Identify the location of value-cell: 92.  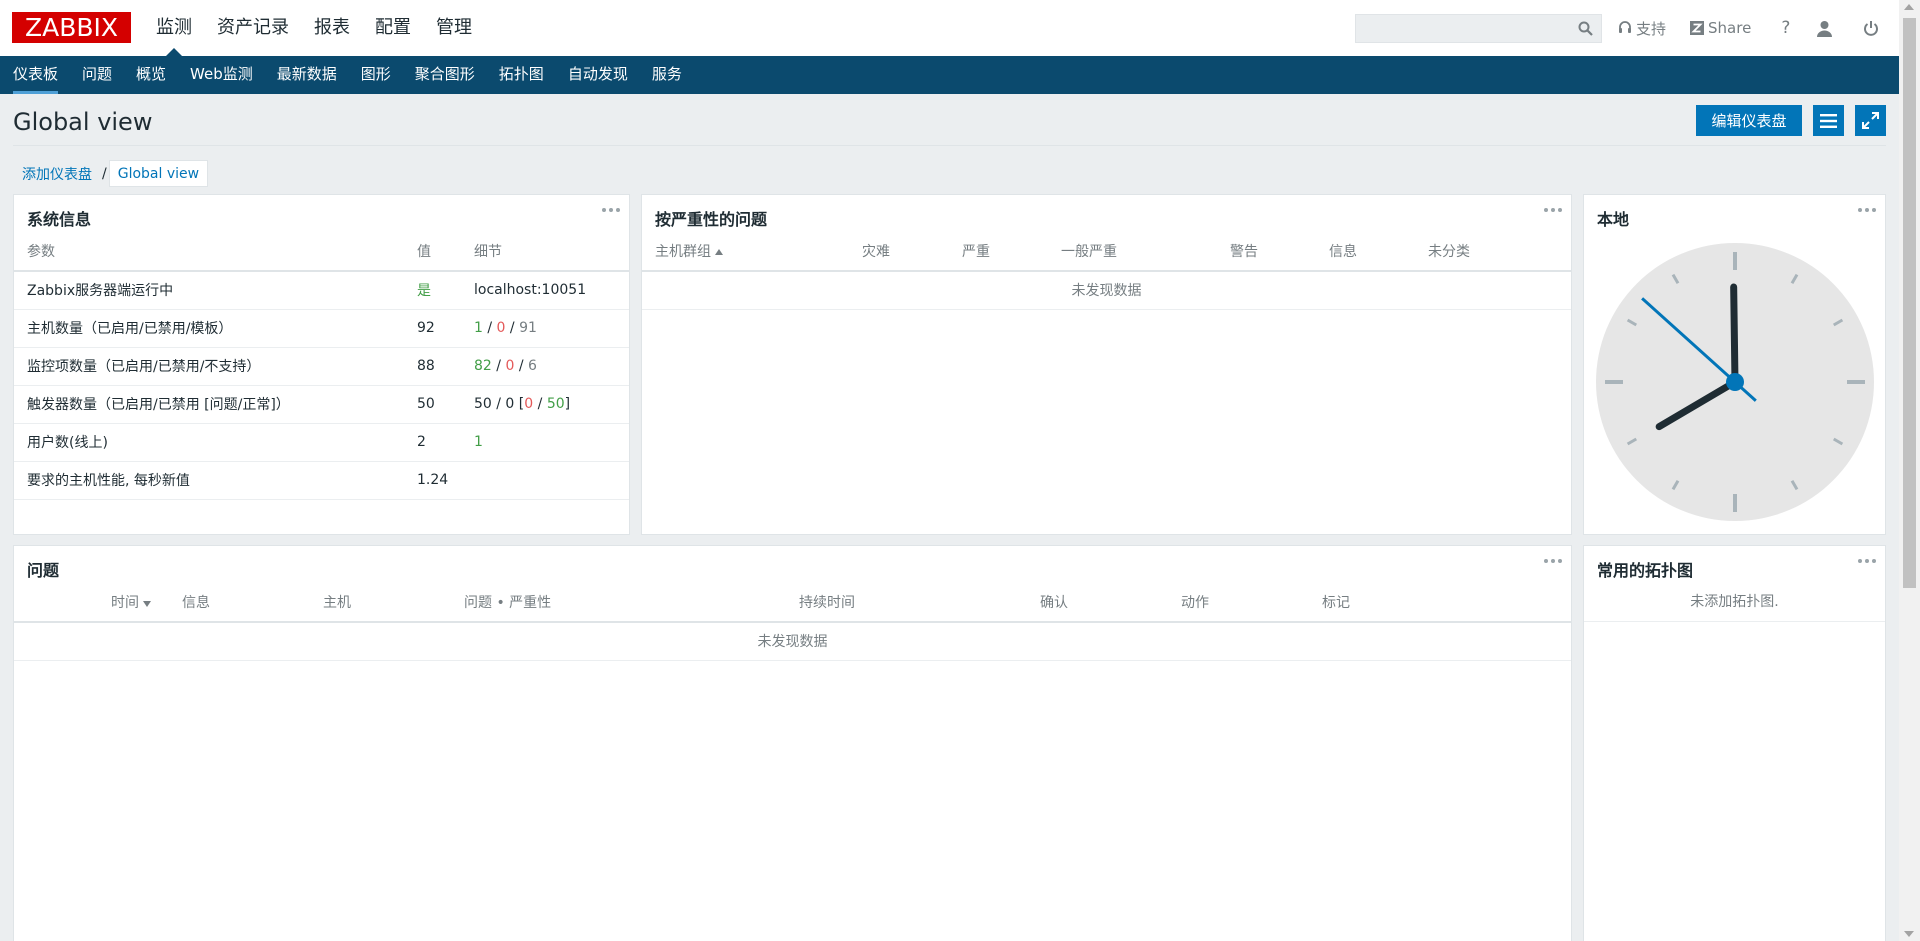
(432, 328).